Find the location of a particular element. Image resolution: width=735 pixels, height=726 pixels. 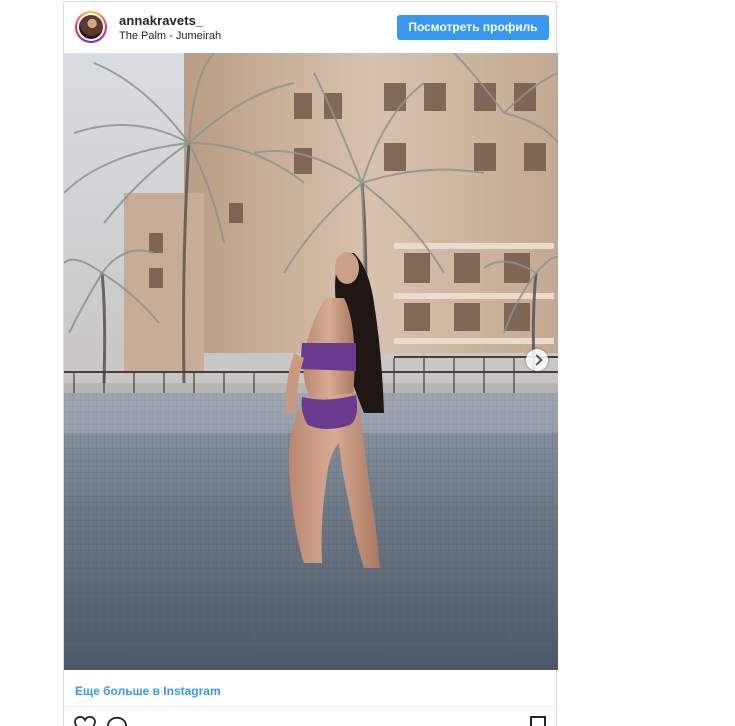

username: annakravets_ is located at coordinates (161, 20).